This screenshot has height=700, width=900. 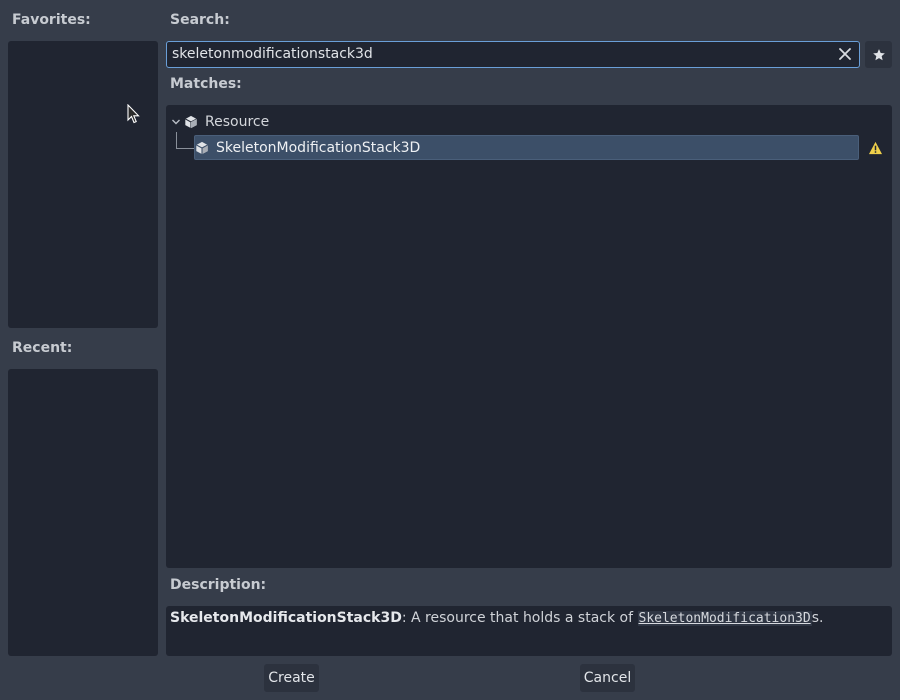 I want to click on favorites-list, so click(x=83, y=184).